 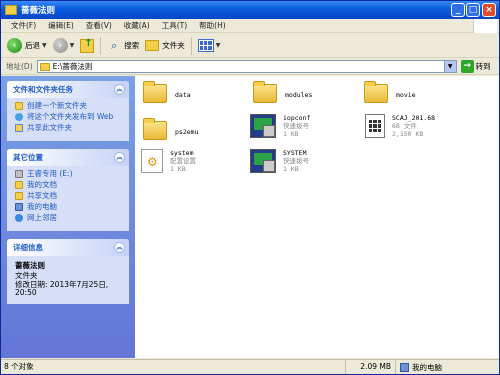 I want to click on network-places-link: 网上邻居, so click(x=69, y=218).